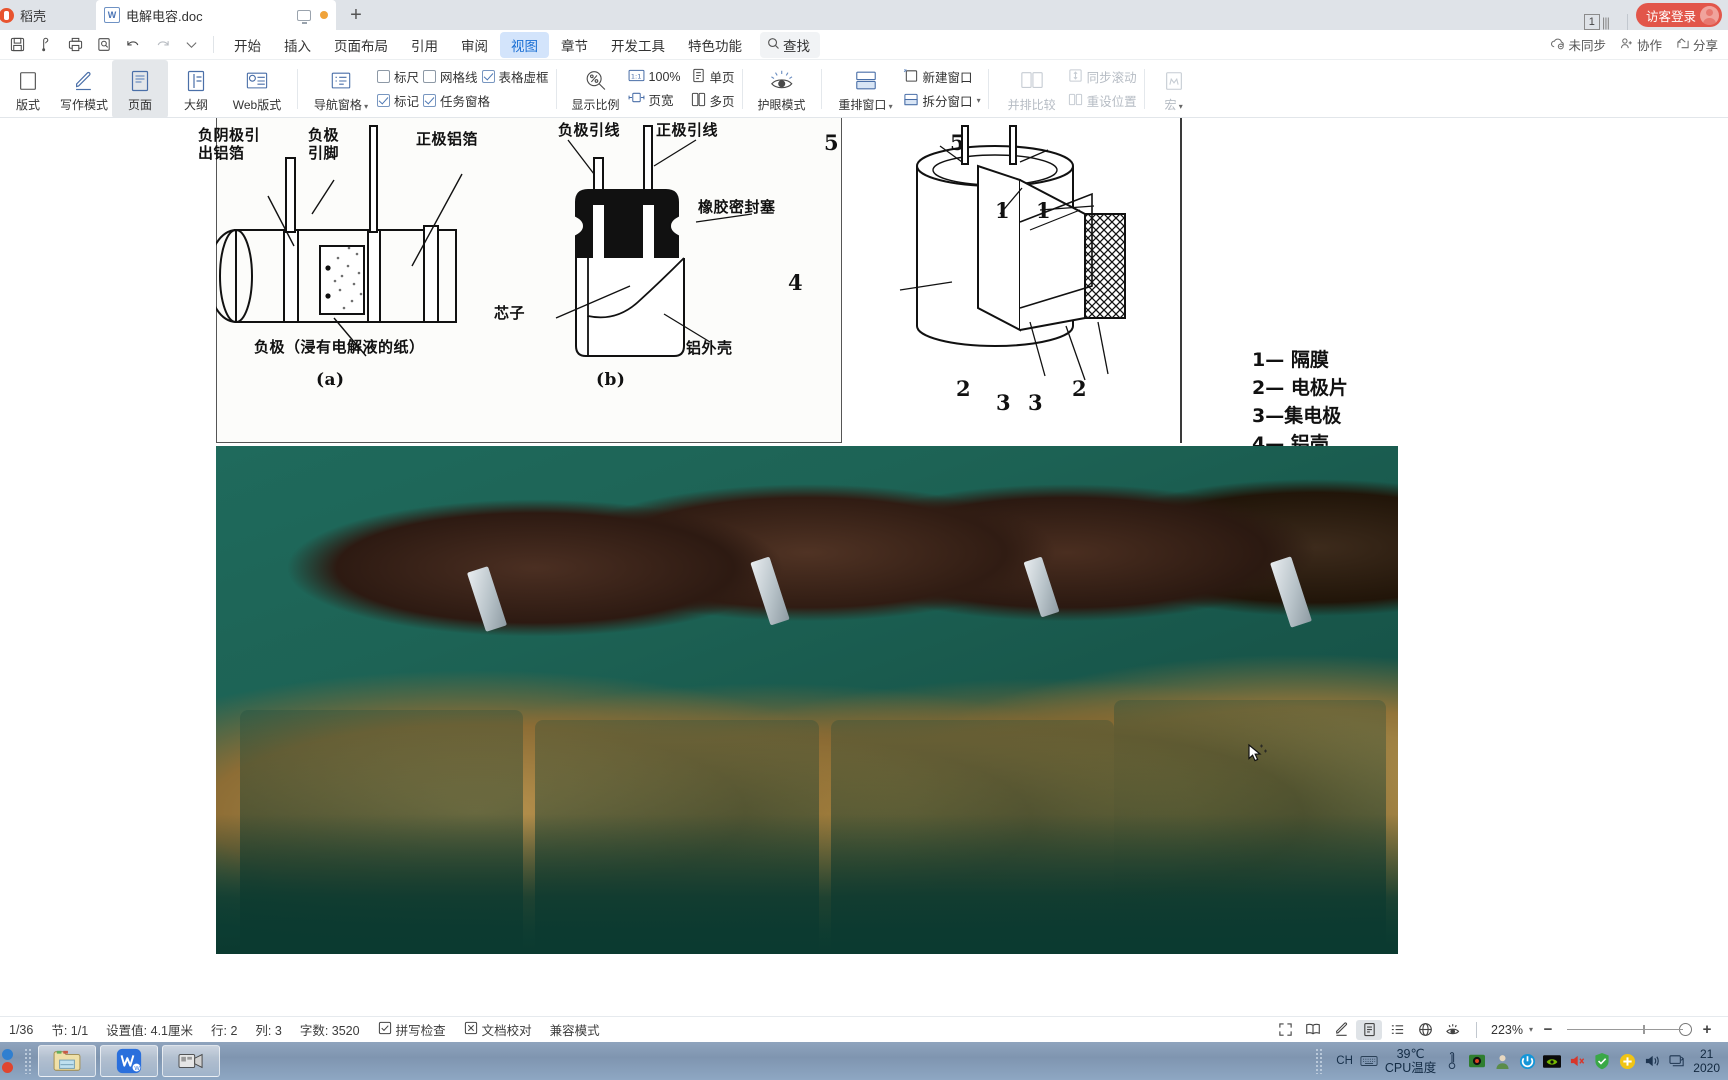 Image resolution: width=1728 pixels, height=1080 pixels. Describe the element at coordinates (140, 88) in the screenshot. I see `ribbon-page-mode: 页面` at that location.